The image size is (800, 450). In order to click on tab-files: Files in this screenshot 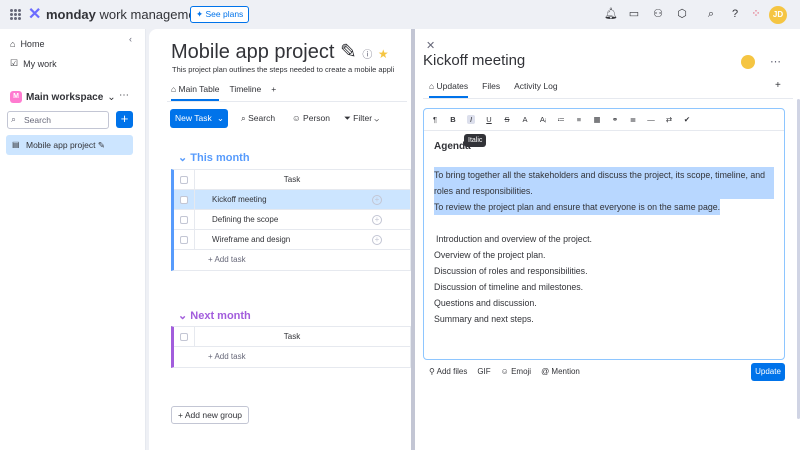, I will do `click(491, 89)`.